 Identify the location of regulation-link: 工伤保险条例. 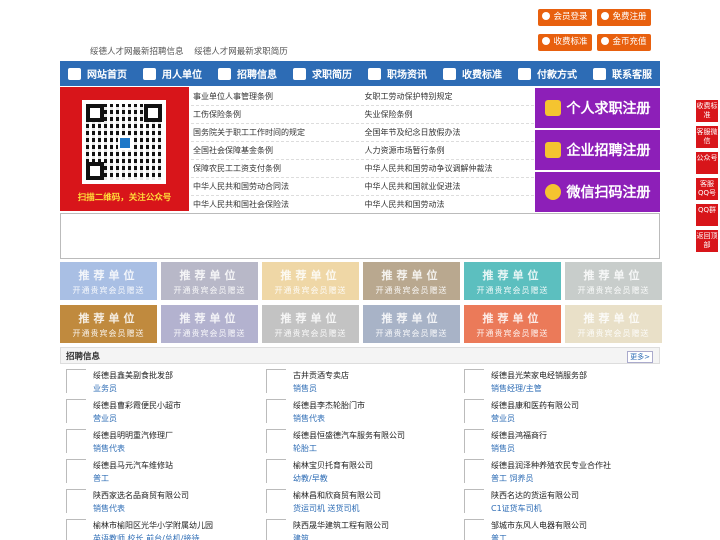
(277, 114).